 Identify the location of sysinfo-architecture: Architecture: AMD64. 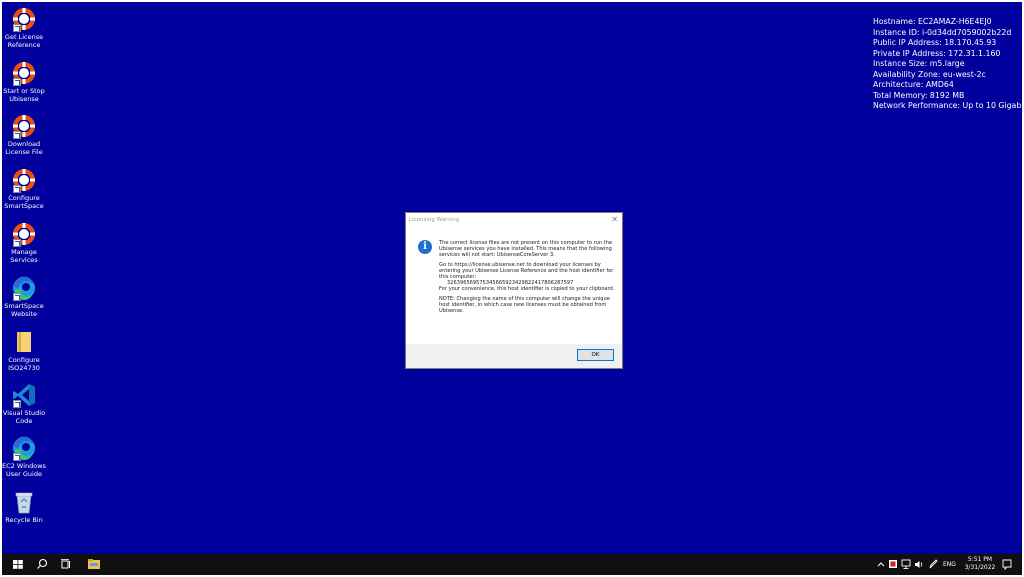
(913, 84).